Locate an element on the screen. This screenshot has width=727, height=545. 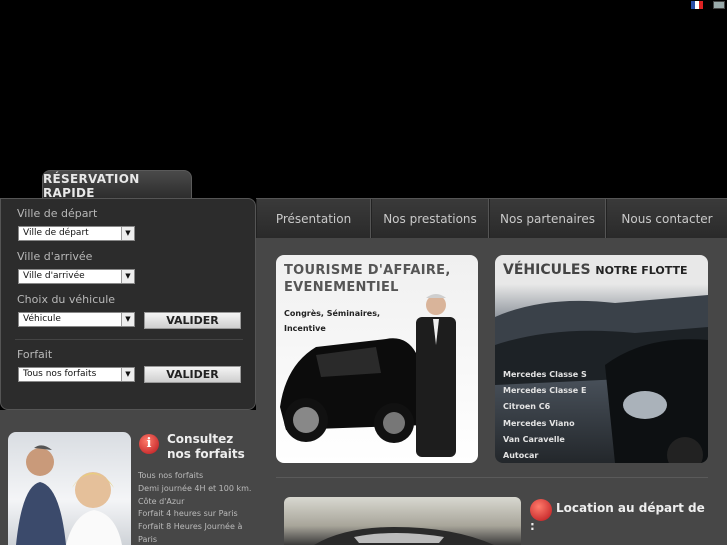
forfait-select: Tous nos forfaits ▼ is located at coordinates (76, 374).